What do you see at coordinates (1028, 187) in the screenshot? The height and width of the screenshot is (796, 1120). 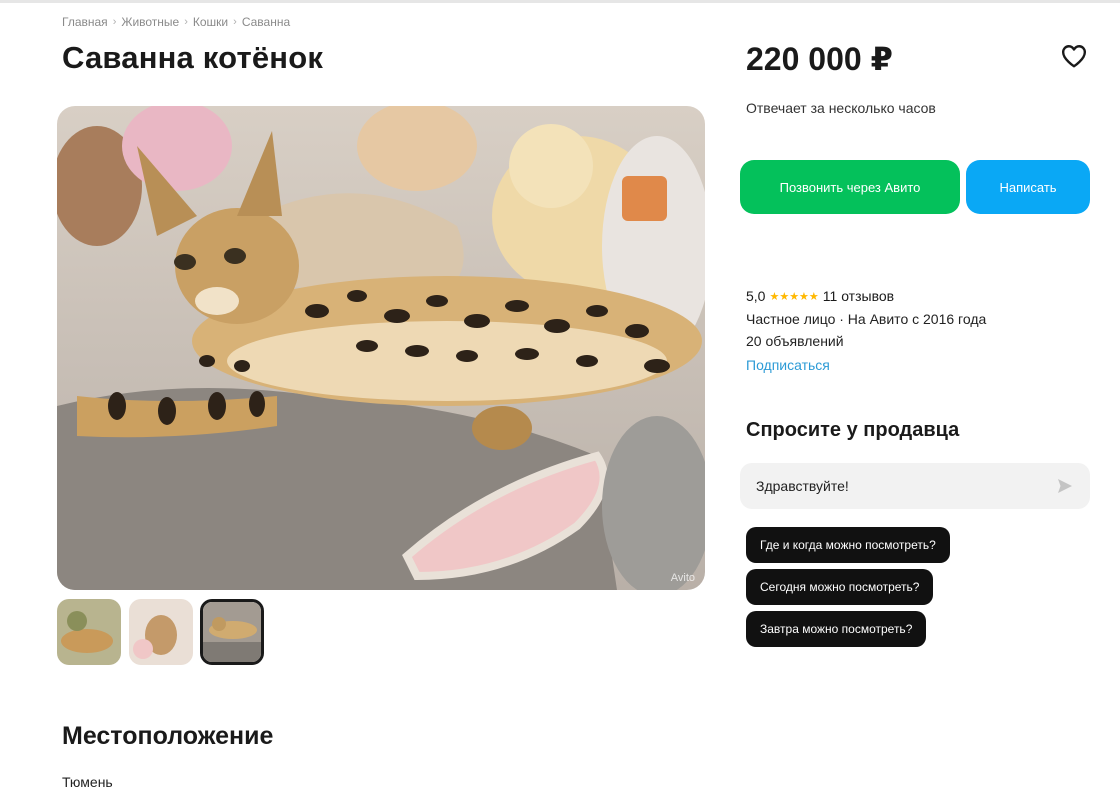 I see `write-message-button: Написать` at bounding box center [1028, 187].